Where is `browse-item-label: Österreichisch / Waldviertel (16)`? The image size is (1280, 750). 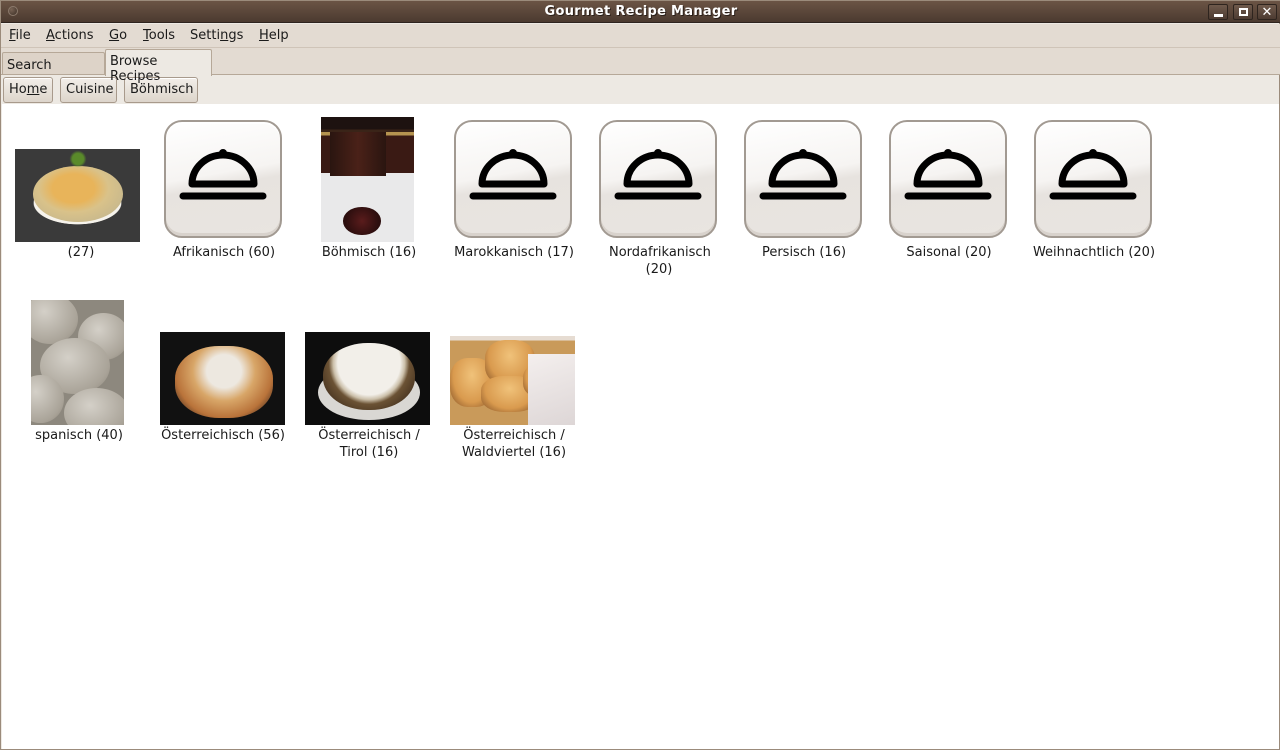 browse-item-label: Österreichisch / Waldviertel (16) is located at coordinates (514, 444).